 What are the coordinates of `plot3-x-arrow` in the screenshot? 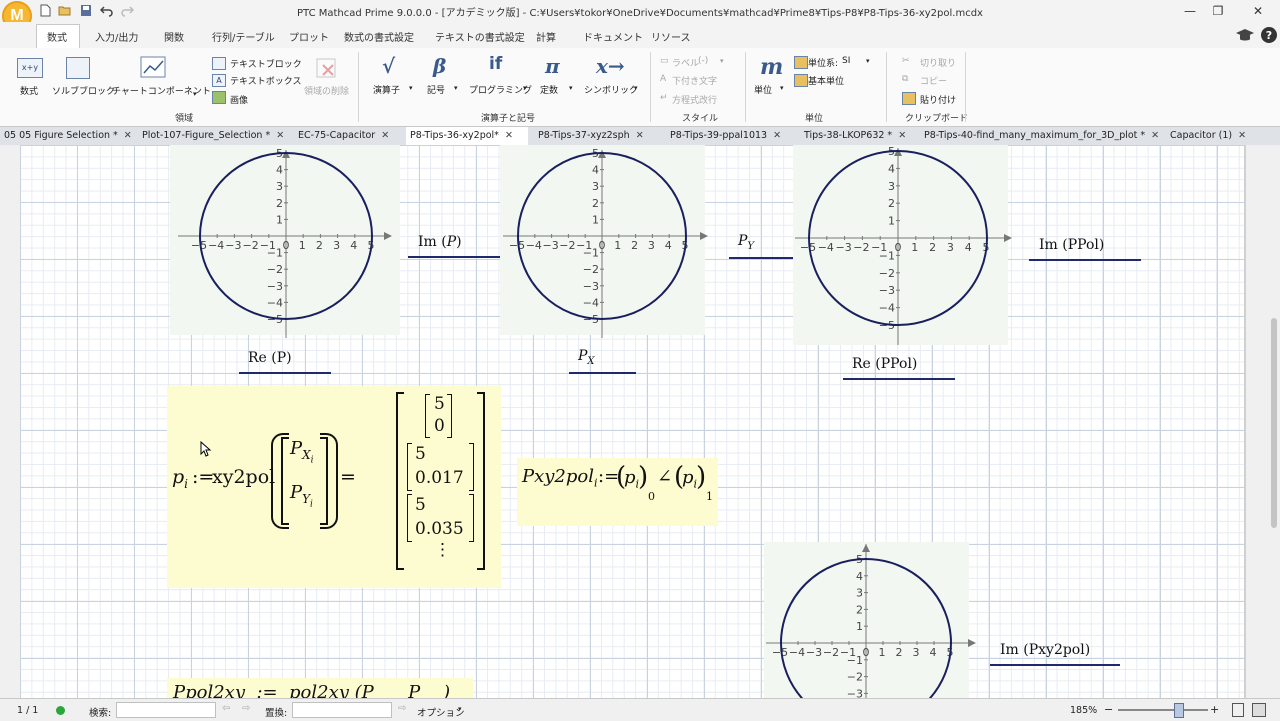 It's located at (1008, 238).